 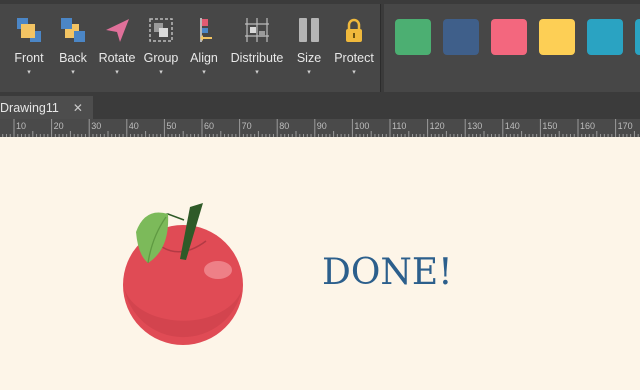 I want to click on tab-drawing11: Drawing11 ✕, so click(x=46, y=107).